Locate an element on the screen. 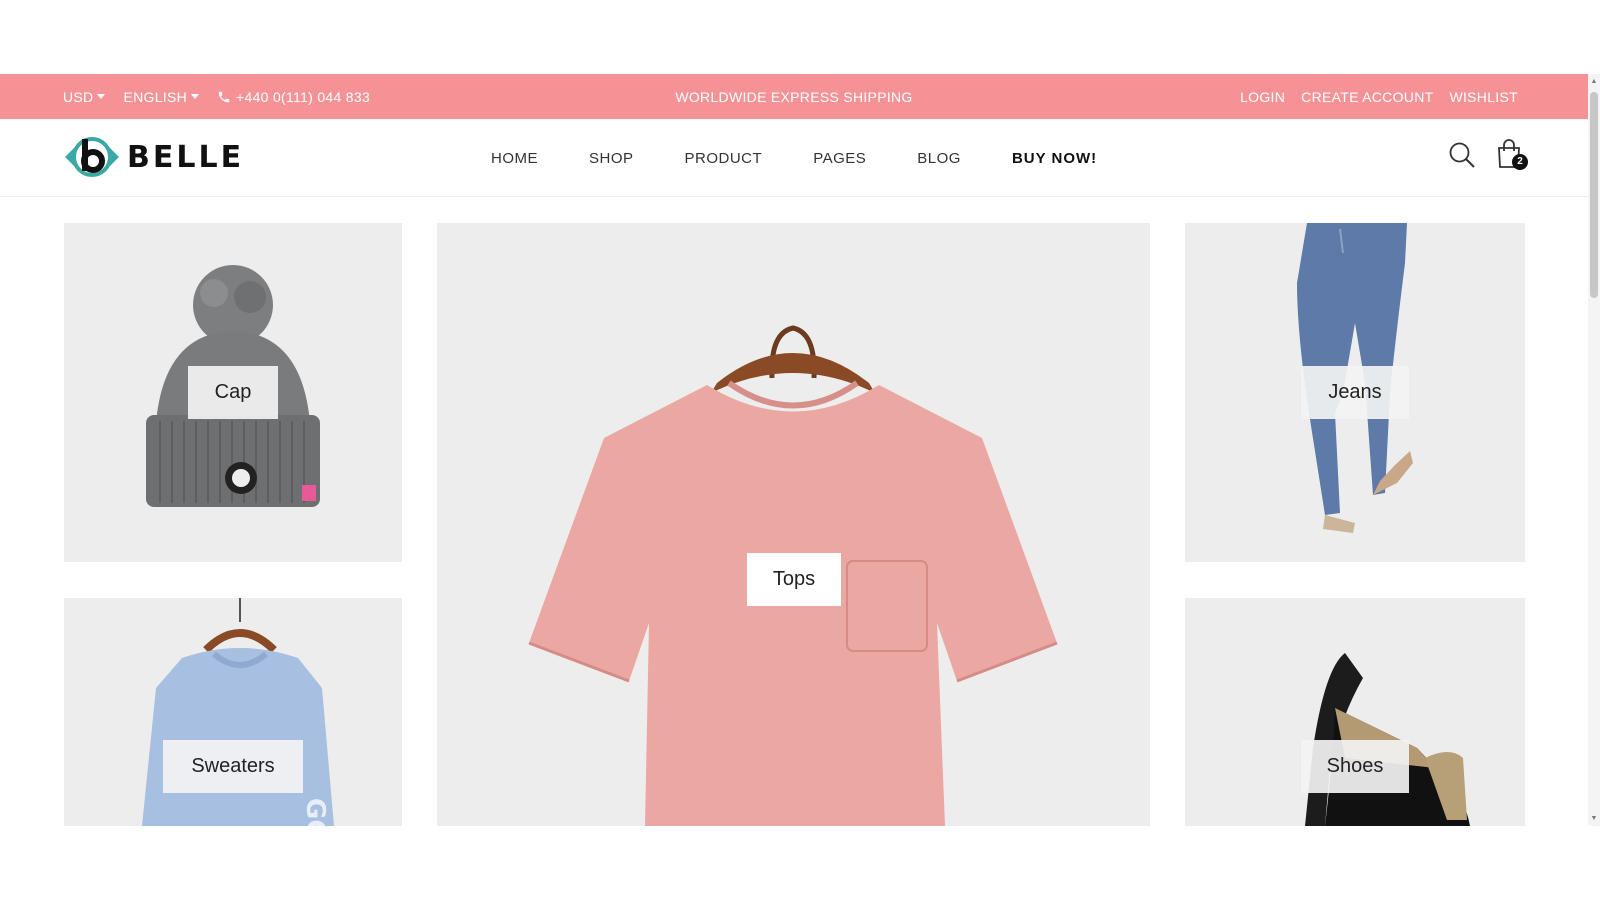 The height and width of the screenshot is (900, 1600). category-label-jeans: Jeans is located at coordinates (1355, 392).